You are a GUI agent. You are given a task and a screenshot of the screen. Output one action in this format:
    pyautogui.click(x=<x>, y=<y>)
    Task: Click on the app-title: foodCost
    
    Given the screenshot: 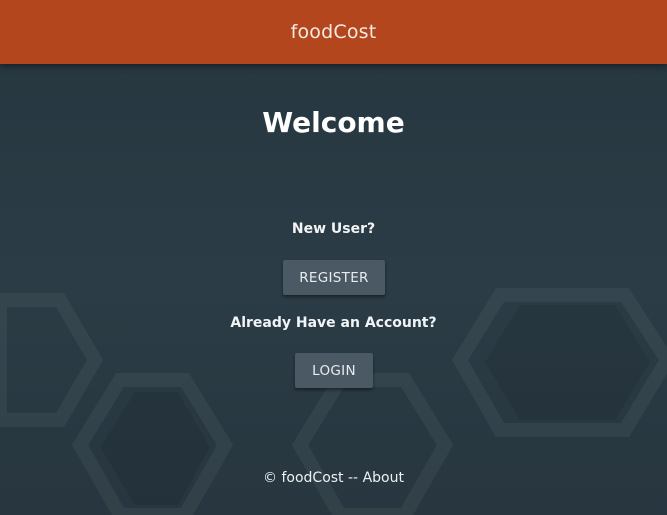 What is the action you would take?
    pyautogui.click(x=334, y=32)
    